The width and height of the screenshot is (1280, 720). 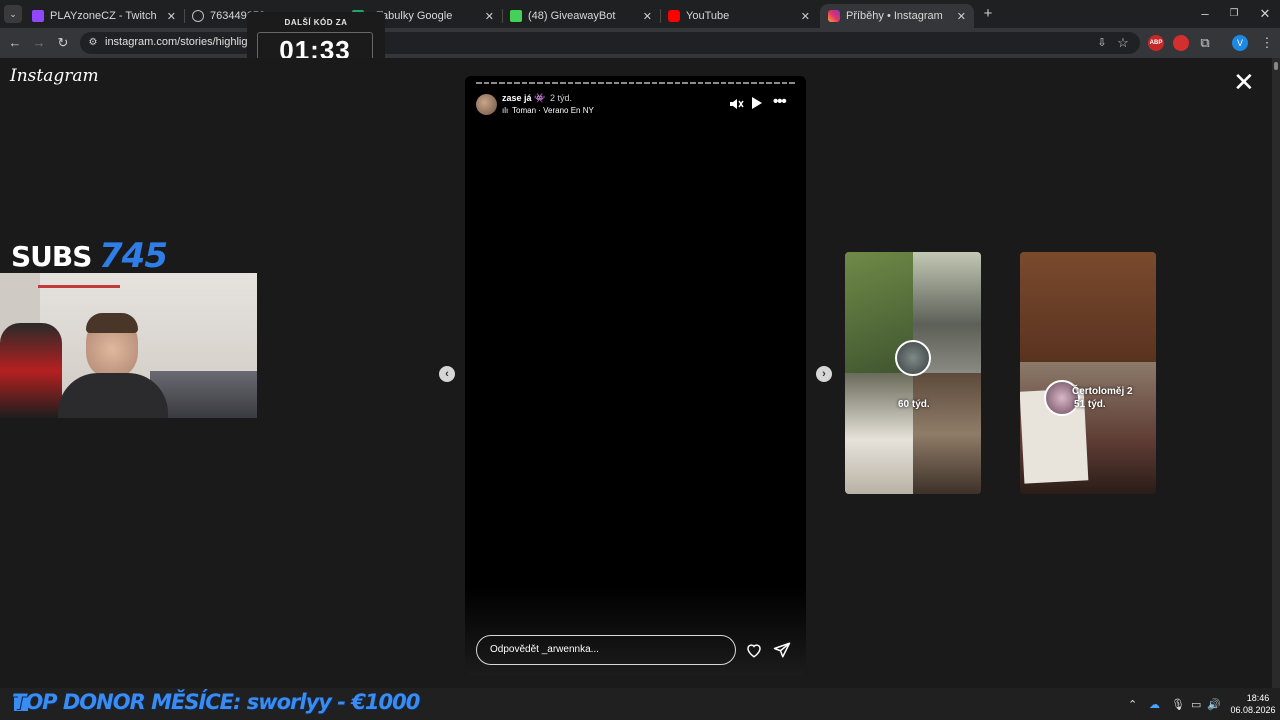 I want to click on story-music-label: Toman · Verano En NY, so click(x=553, y=110).